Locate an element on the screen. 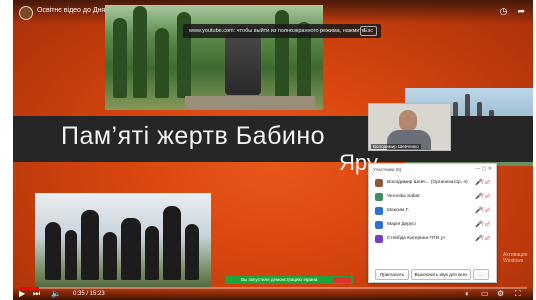 The width and height of the screenshot is (536, 300). participant-row: Володимир Шевч... (Организатор, я) 🎤̸ ▭̸ is located at coordinates (432, 183).